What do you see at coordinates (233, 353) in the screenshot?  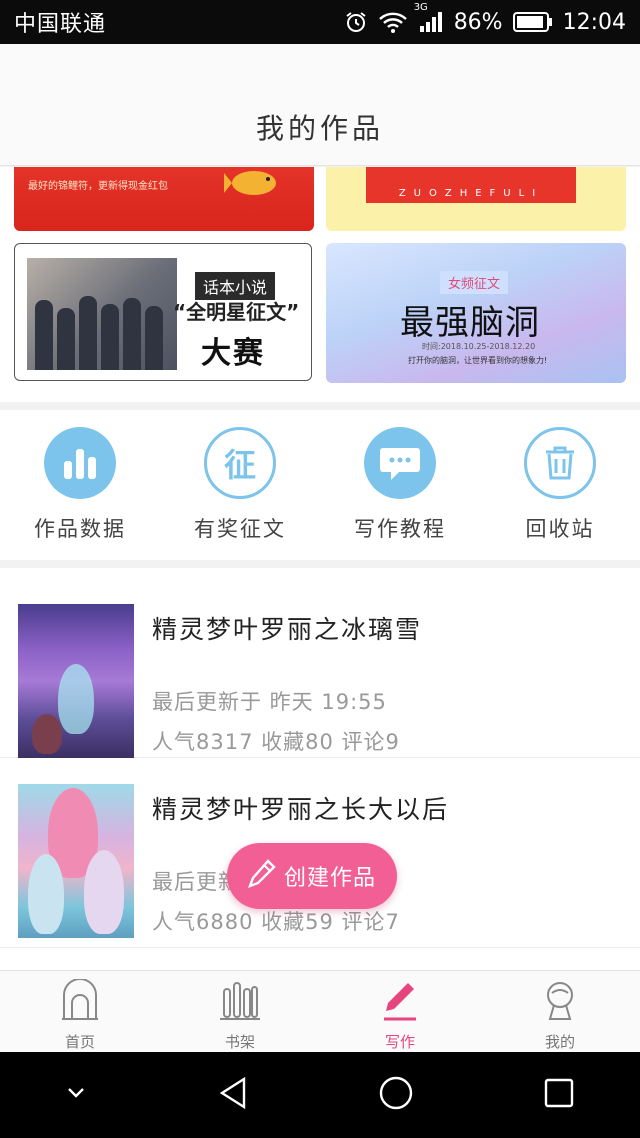 I see `contest-subtitle: 大赛` at bounding box center [233, 353].